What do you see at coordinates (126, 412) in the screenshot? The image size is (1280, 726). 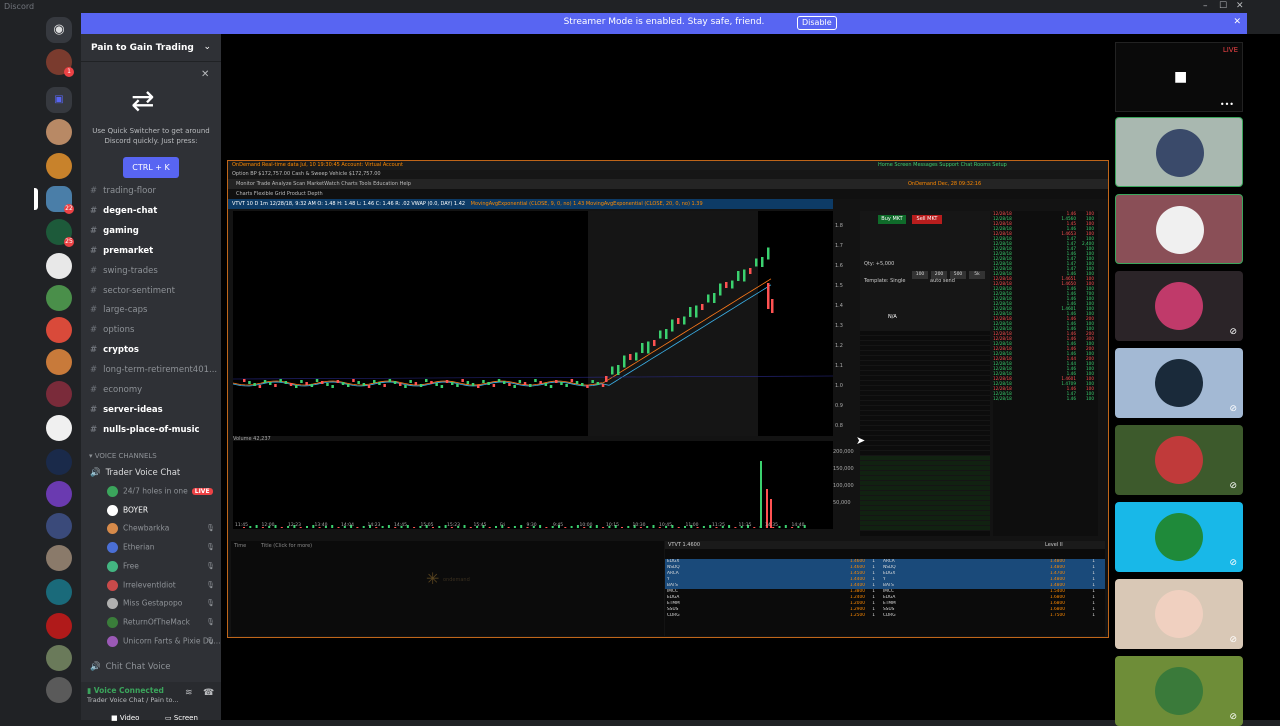 I see `channel-item: # server-ideas` at bounding box center [126, 412].